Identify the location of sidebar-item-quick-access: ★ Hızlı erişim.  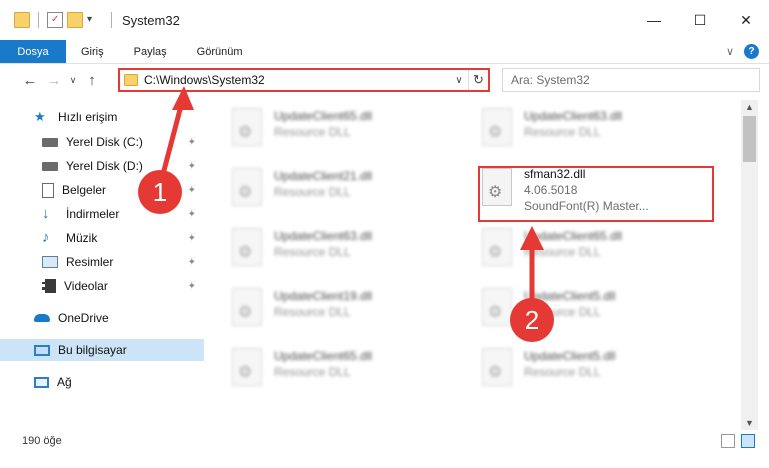
(102, 117).